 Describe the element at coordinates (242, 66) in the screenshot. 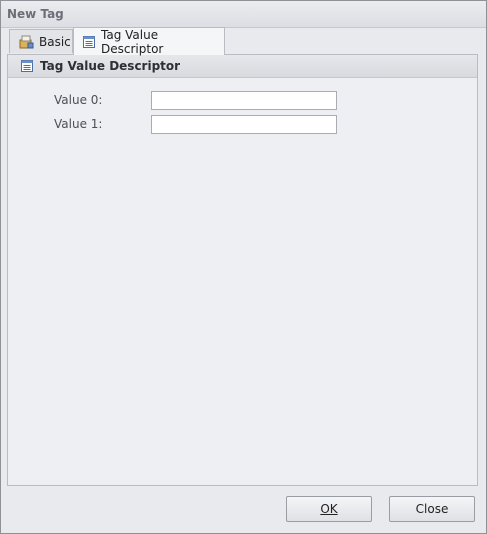

I see `group-header: Tag Value Descriptor` at that location.